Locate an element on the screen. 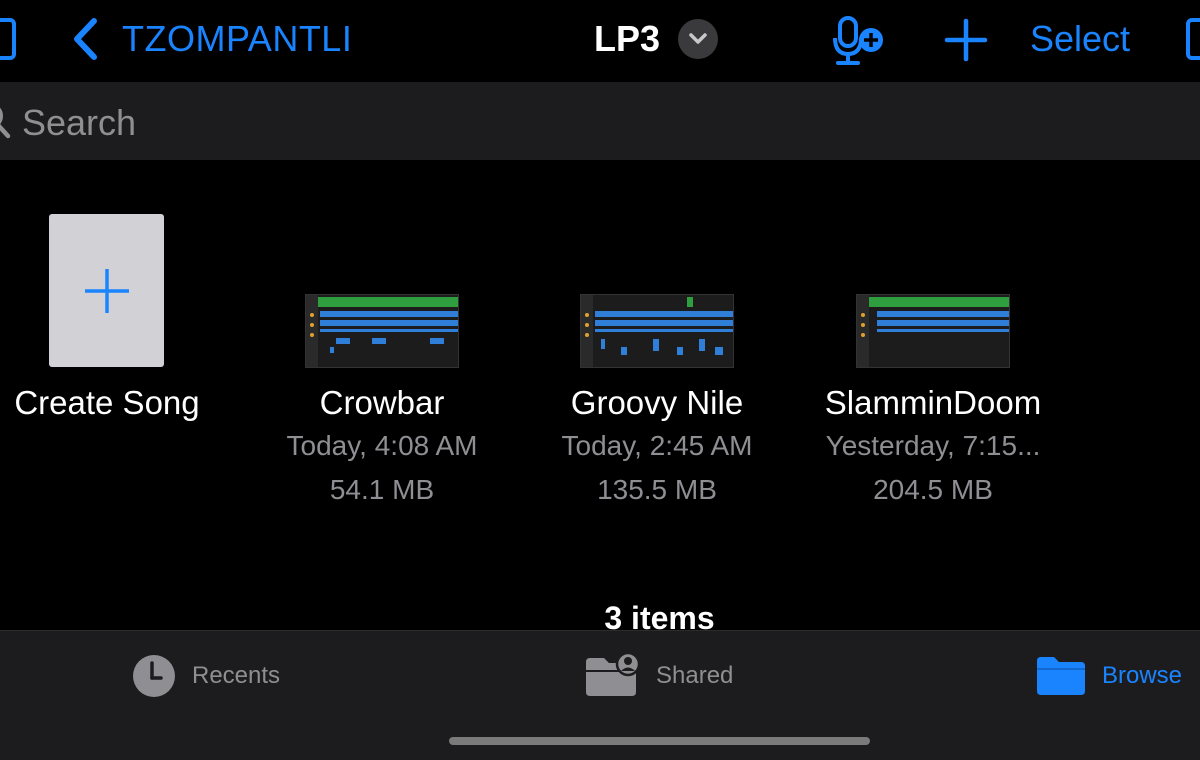 The width and height of the screenshot is (1200, 760). chevron-down-icon is located at coordinates (698, 39).